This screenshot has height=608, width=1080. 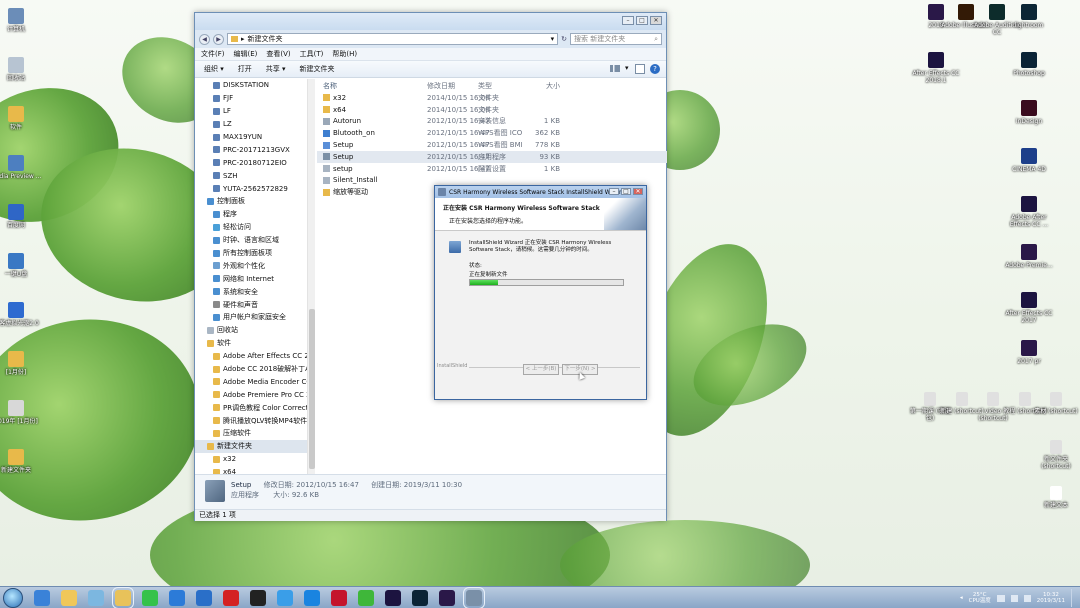 What do you see at coordinates (312, 54) in the screenshot?
I see `menu-item: 工具(T)` at bounding box center [312, 54].